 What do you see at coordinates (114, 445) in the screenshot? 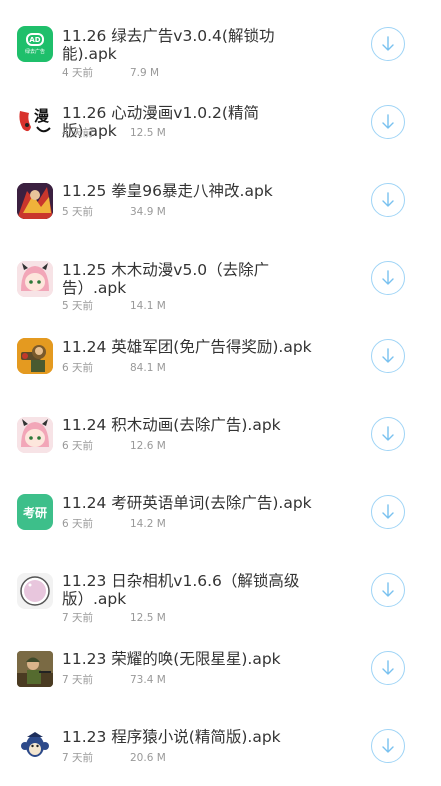
I see `file-meta: 6 天前 12.6 M` at bounding box center [114, 445].